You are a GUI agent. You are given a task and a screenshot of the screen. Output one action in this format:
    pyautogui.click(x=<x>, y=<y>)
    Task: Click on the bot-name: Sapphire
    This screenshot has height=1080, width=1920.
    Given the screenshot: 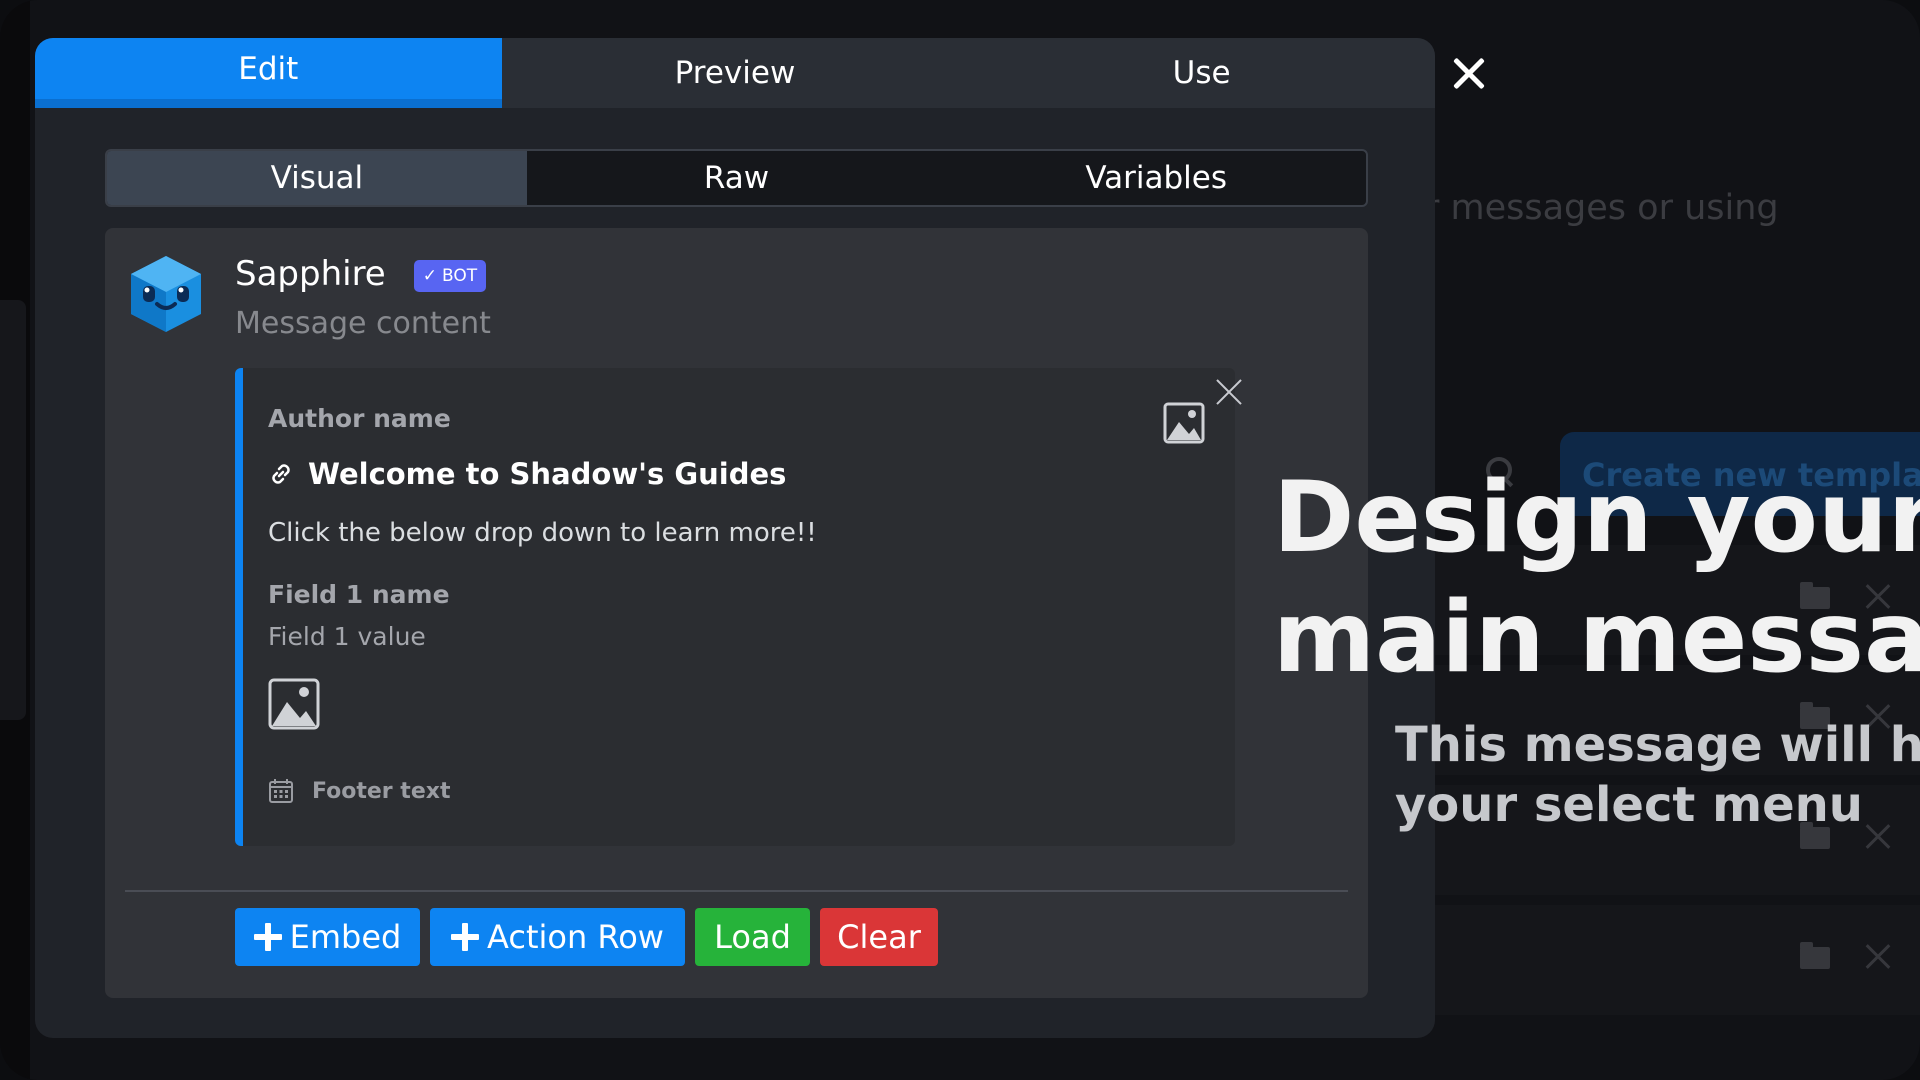 What is the action you would take?
    pyautogui.click(x=310, y=274)
    